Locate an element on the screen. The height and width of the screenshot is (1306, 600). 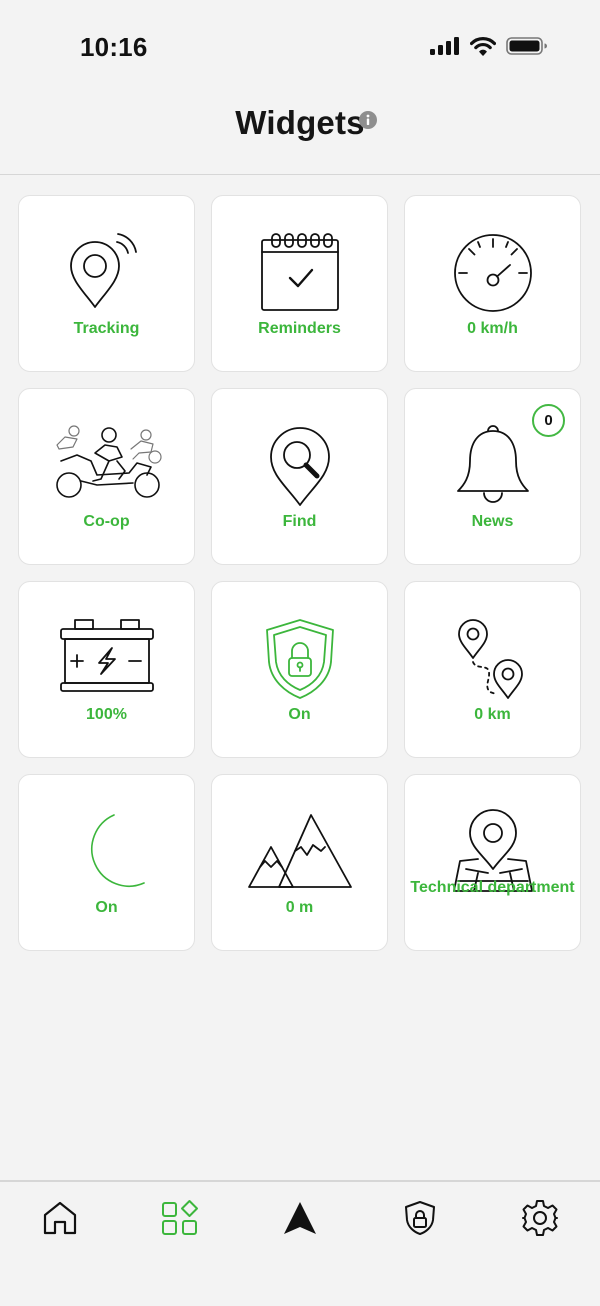
battery-icon is located at coordinates (106, 655).